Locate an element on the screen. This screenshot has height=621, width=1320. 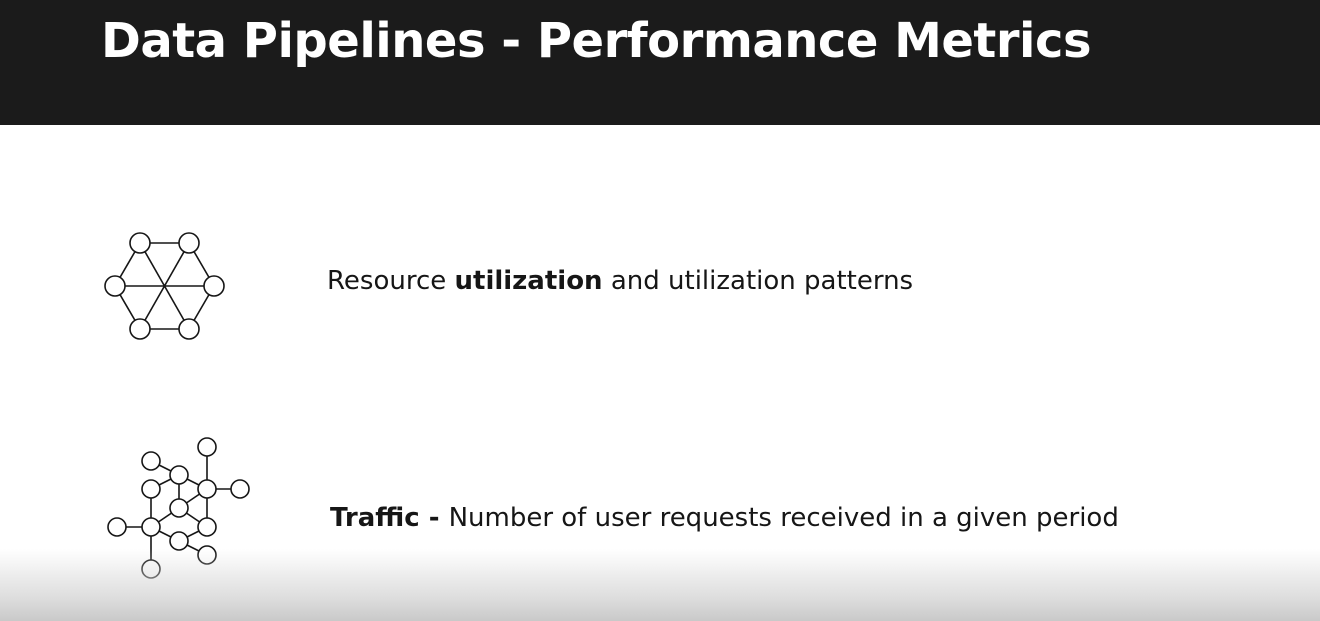
slide-title: Data Pipelines - Performance Metrics is located at coordinates (596, 41).